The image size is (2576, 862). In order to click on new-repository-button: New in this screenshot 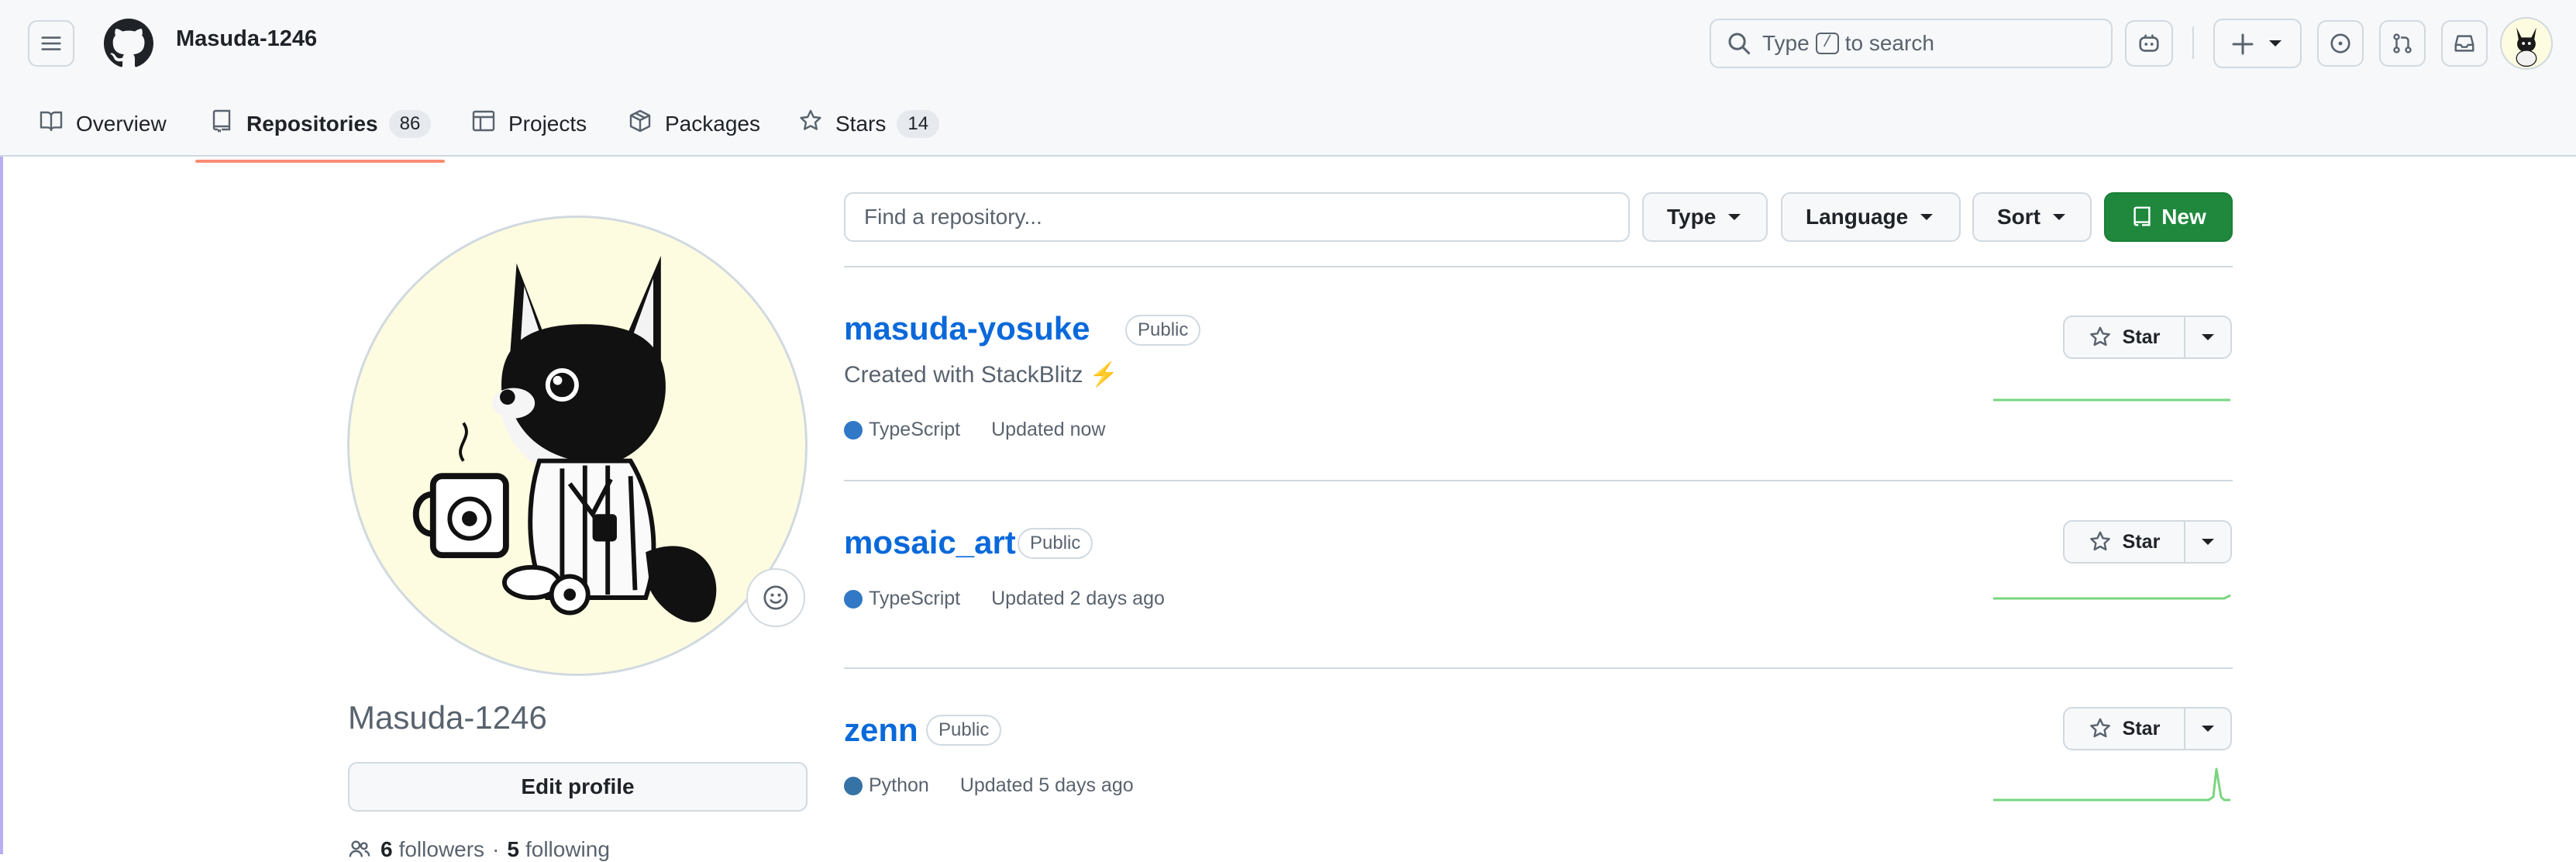, I will do `click(2168, 217)`.